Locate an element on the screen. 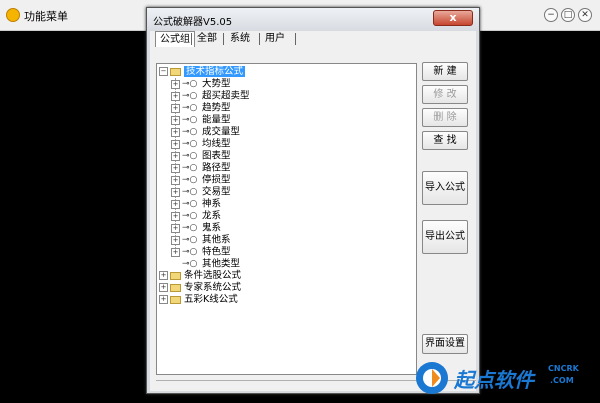 Image resolution: width=600 pixels, height=403 pixels. watermark-sub2: .COM is located at coordinates (562, 380).